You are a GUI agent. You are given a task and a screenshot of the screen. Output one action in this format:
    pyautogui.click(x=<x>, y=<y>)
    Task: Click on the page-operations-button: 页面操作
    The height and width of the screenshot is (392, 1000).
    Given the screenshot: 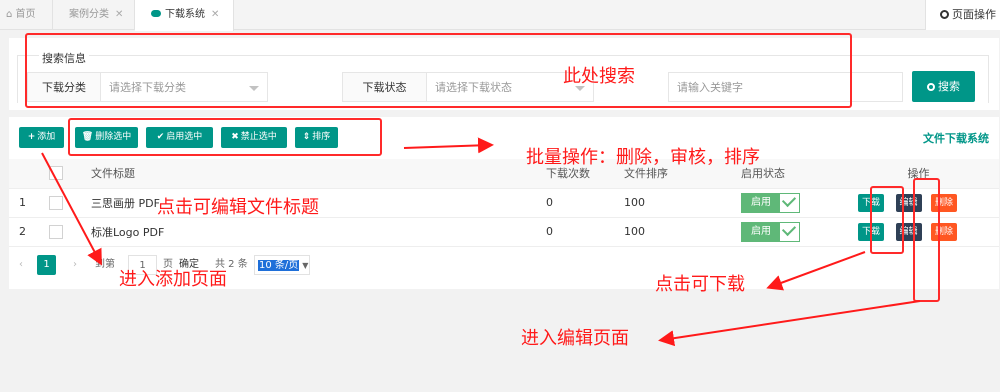 What is the action you would take?
    pyautogui.click(x=962, y=15)
    